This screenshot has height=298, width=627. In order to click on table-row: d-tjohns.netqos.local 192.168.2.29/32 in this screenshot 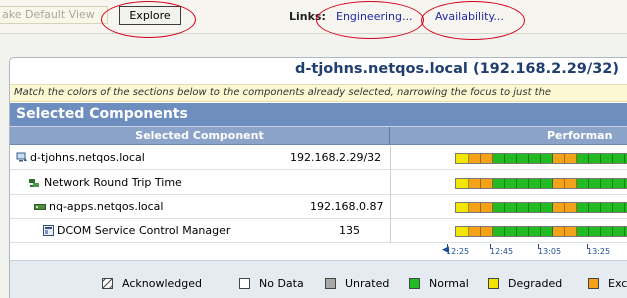, I will do `click(318, 158)`.